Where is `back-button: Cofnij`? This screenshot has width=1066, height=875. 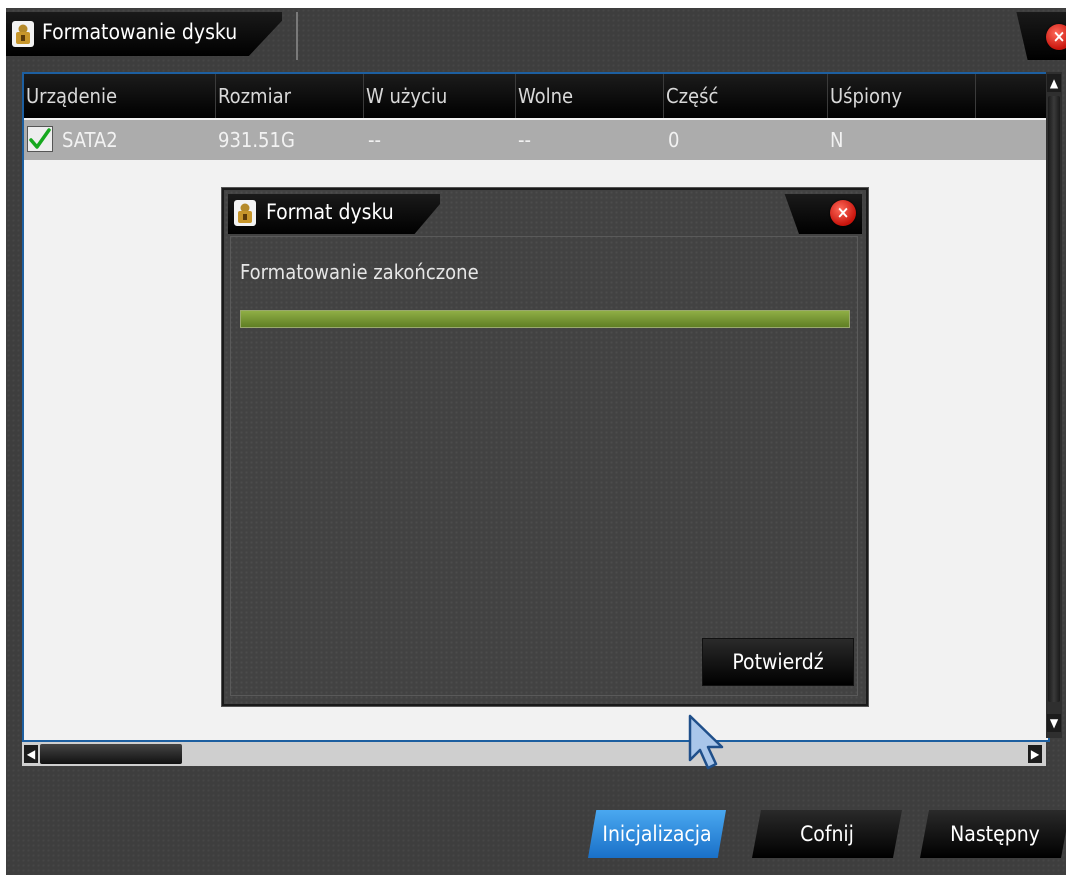
back-button: Cofnij is located at coordinates (827, 834).